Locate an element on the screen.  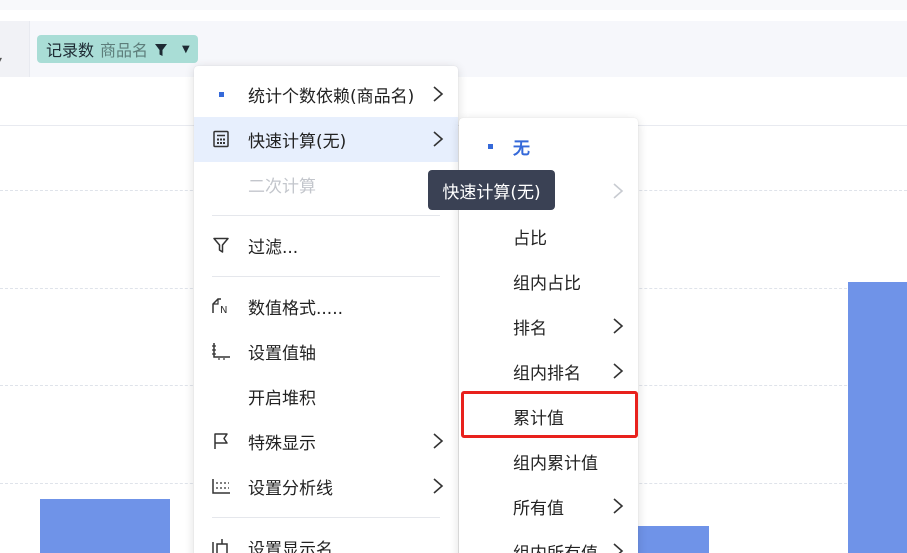
menu-item-analysis-line: 设置分析线 is located at coordinates (326, 486).